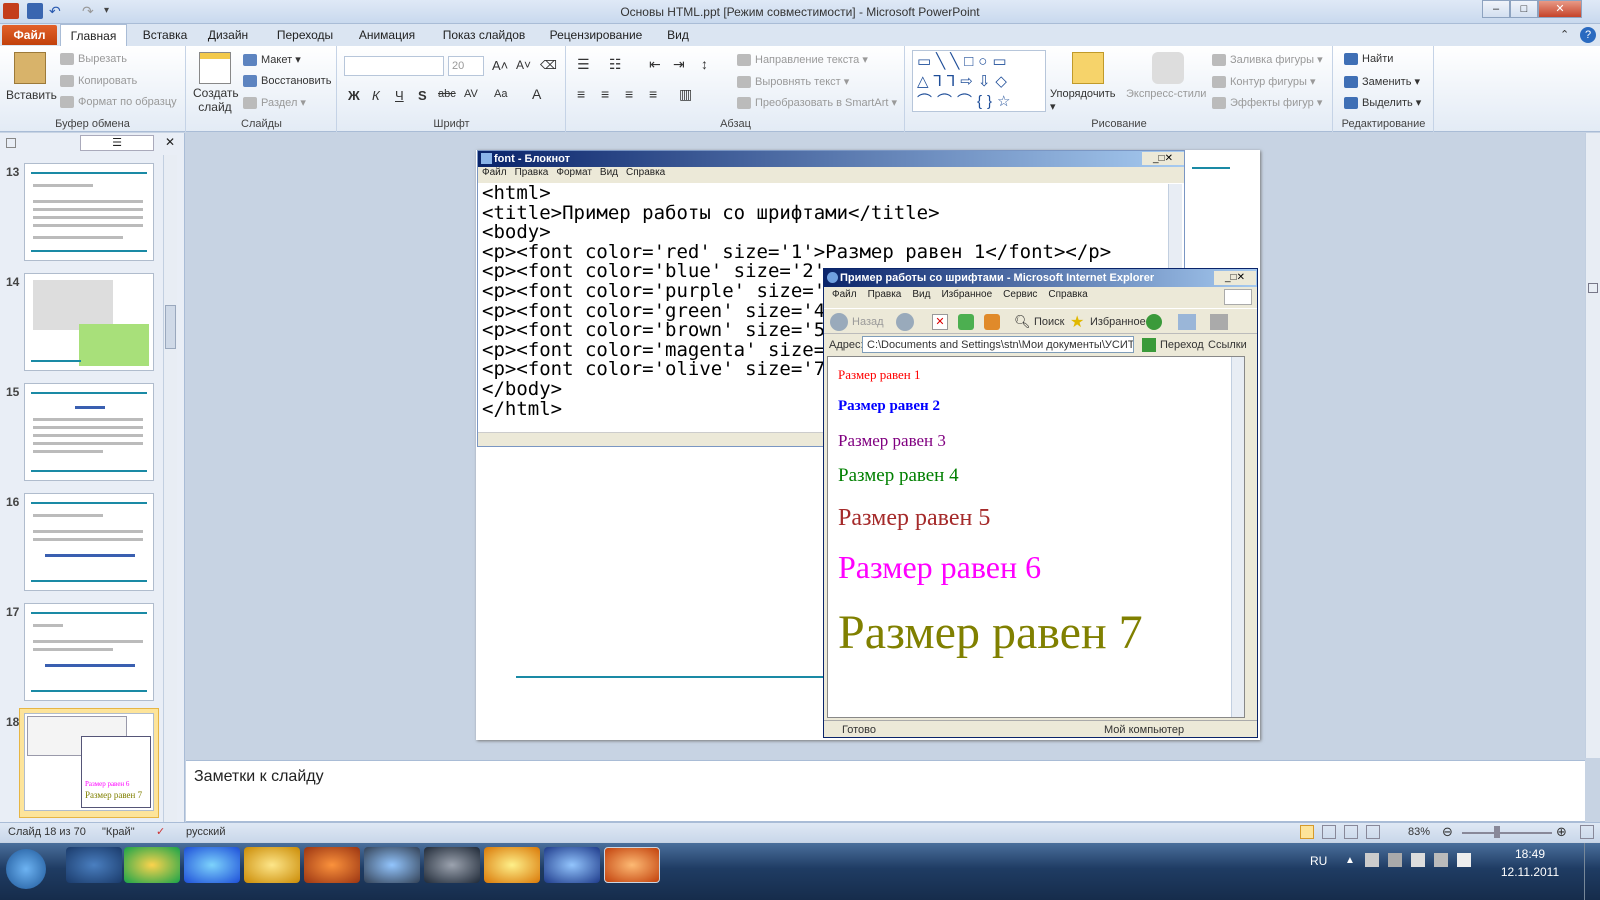 This screenshot has height=900, width=1600. I want to click on tab-slideshow: Показ слайдов, so click(484, 35).